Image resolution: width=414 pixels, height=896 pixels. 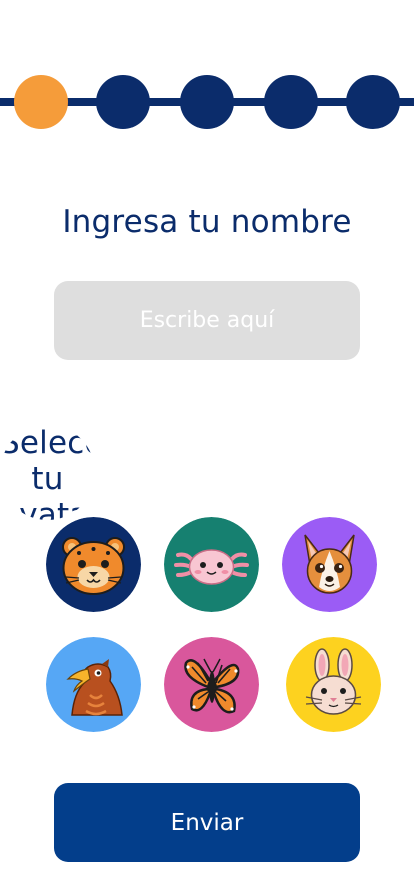 I want to click on progress-stepper, so click(x=207, y=102).